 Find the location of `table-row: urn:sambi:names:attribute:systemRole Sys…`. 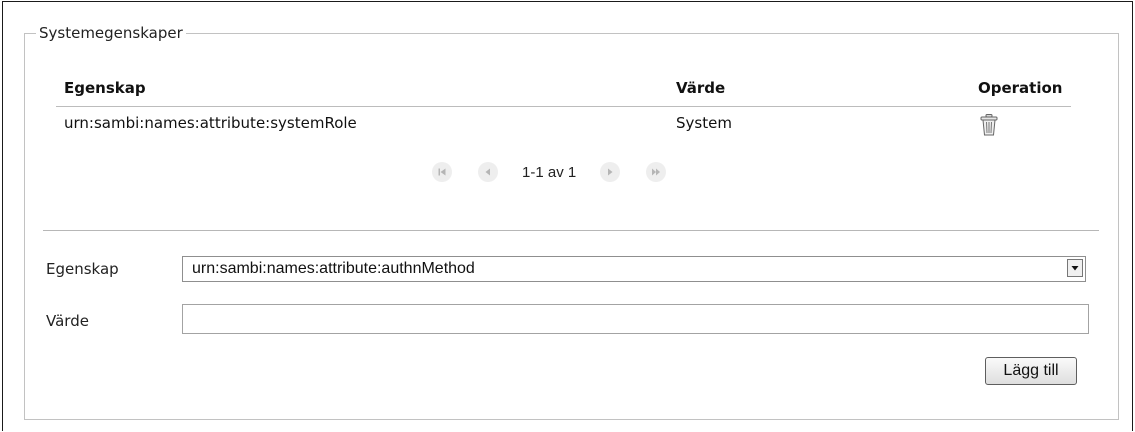

table-row: urn:sambi:names:attribute:systemRole Sys… is located at coordinates (563, 125).